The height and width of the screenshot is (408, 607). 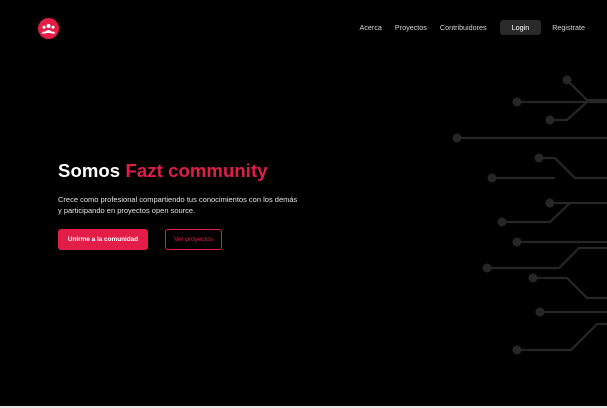 I want to click on register-link: Registrate, so click(x=568, y=27).